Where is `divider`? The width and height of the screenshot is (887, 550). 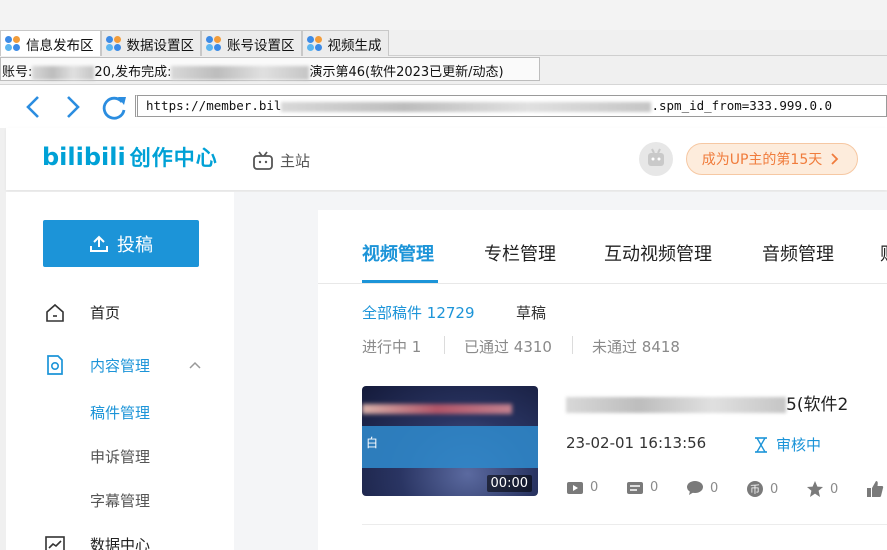
divider is located at coordinates (444, 345).